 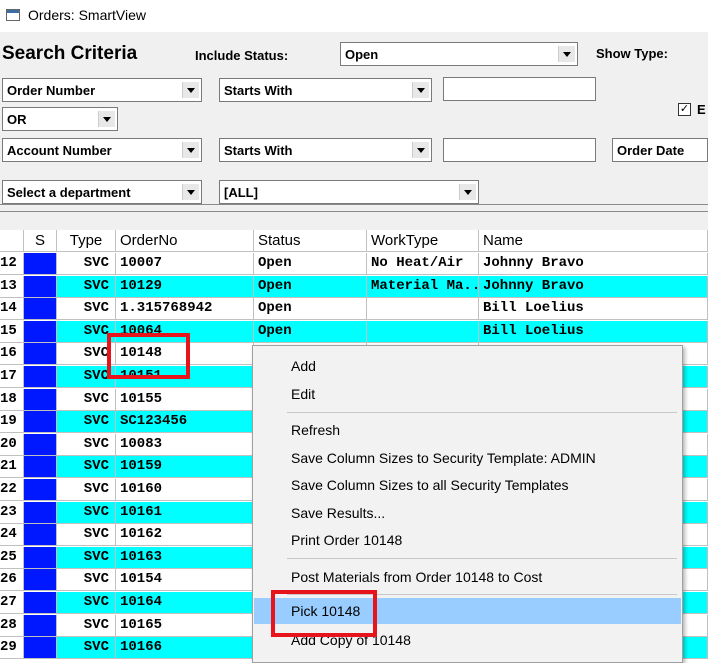 What do you see at coordinates (467, 577) in the screenshot?
I see `menu-item-post-materials: Post Materials from Order 10148 to Cost` at bounding box center [467, 577].